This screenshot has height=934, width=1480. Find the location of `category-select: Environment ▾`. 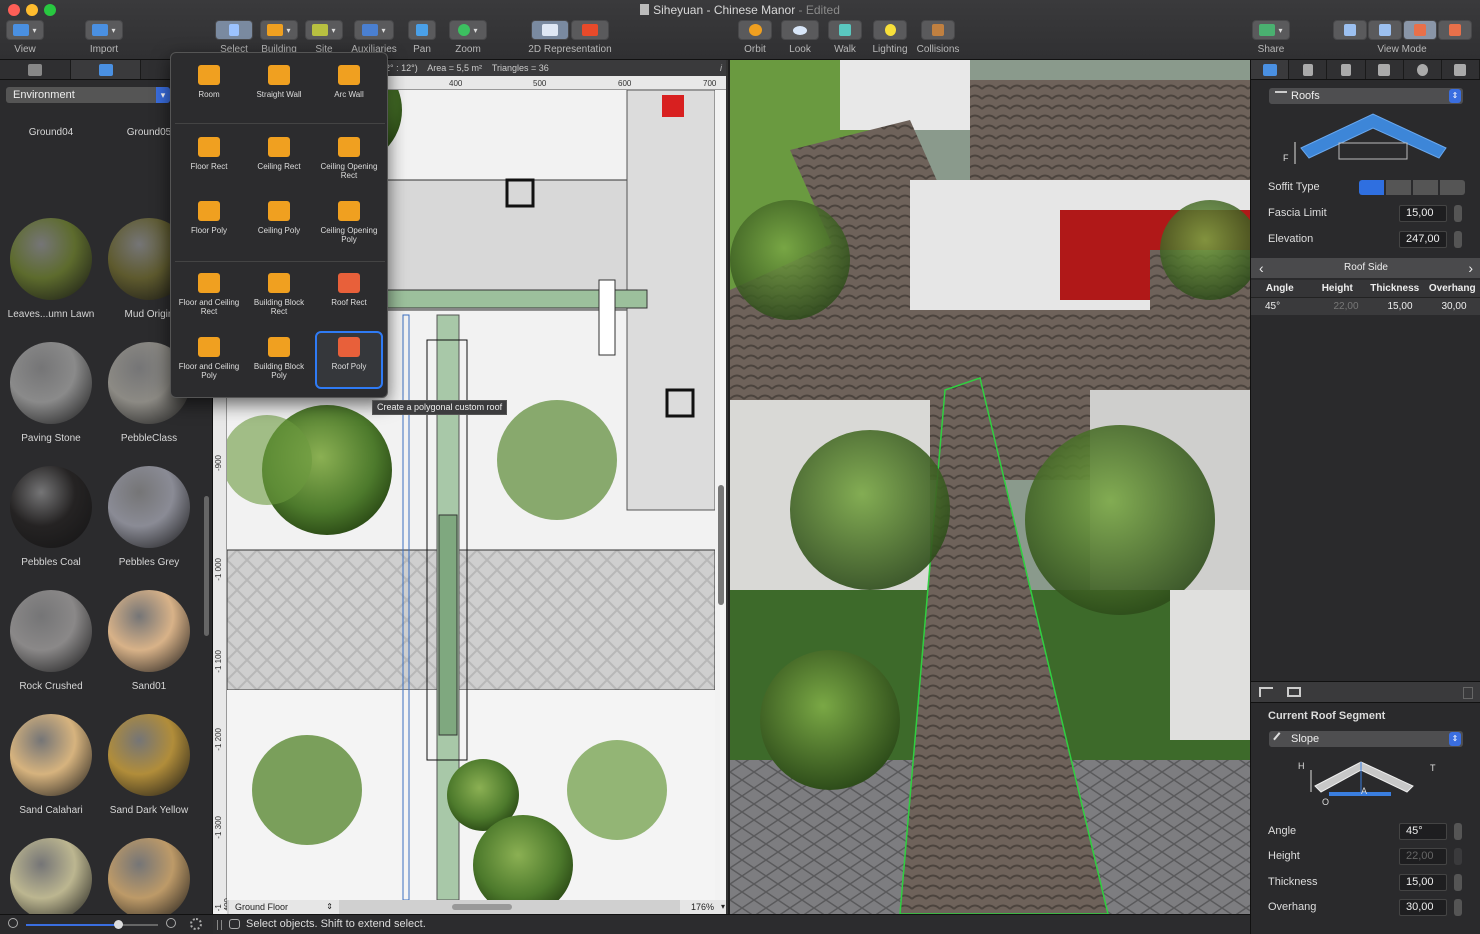

category-select: Environment ▾ is located at coordinates (88, 95).